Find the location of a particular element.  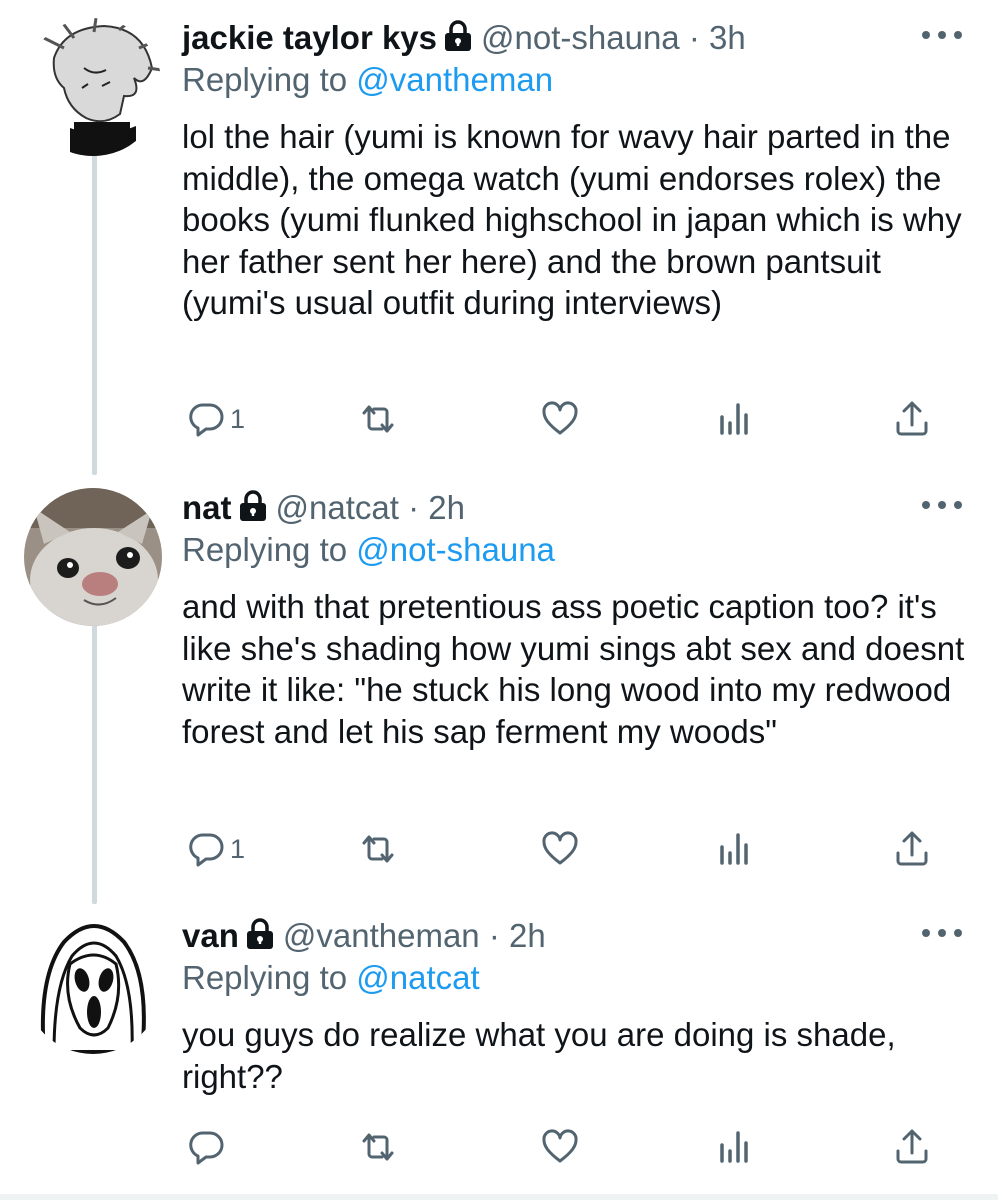

tweet-header: nat @natcat · 2h is located at coordinates (560, 508).